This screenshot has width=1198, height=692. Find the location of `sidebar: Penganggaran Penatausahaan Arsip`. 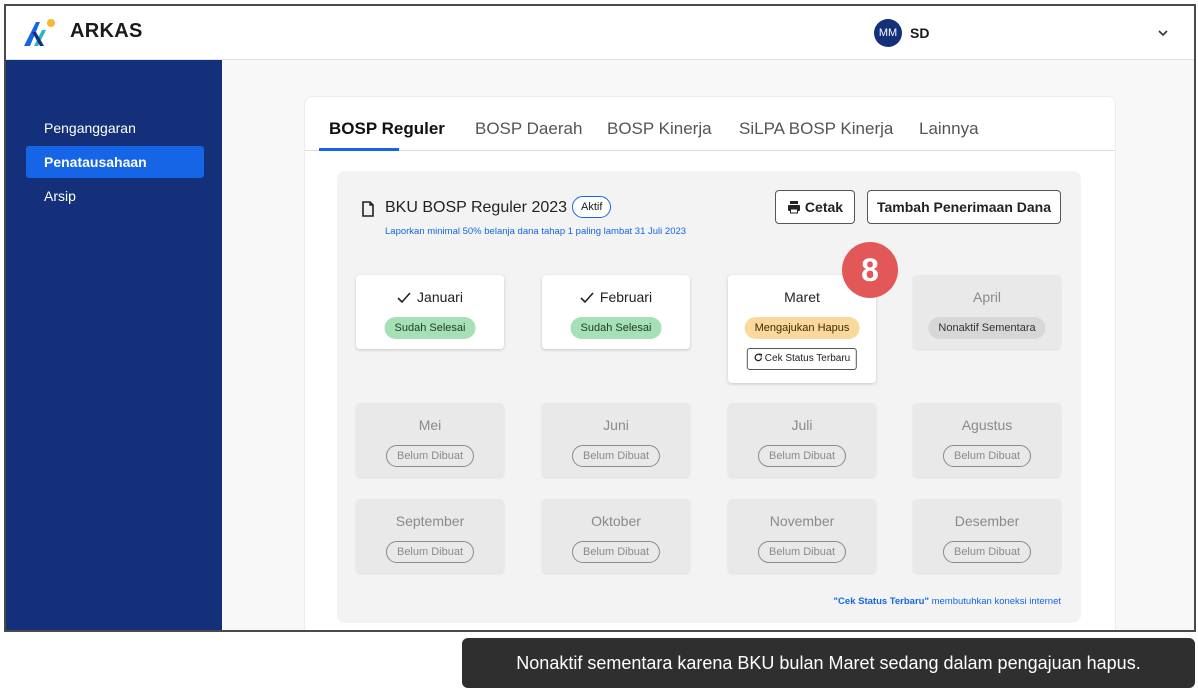

sidebar: Penganggaran Penatausahaan Arsip is located at coordinates (114, 345).